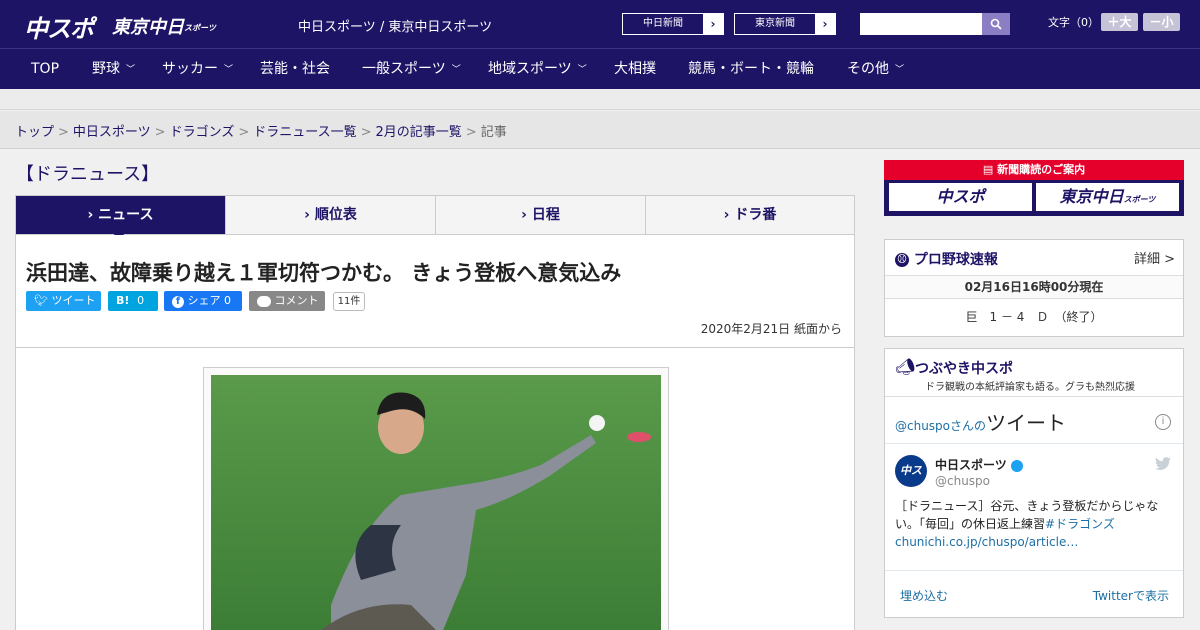 The image size is (1200, 630). Describe the element at coordinates (296, 300) in the screenshot. I see `comment-label: コメント` at that location.